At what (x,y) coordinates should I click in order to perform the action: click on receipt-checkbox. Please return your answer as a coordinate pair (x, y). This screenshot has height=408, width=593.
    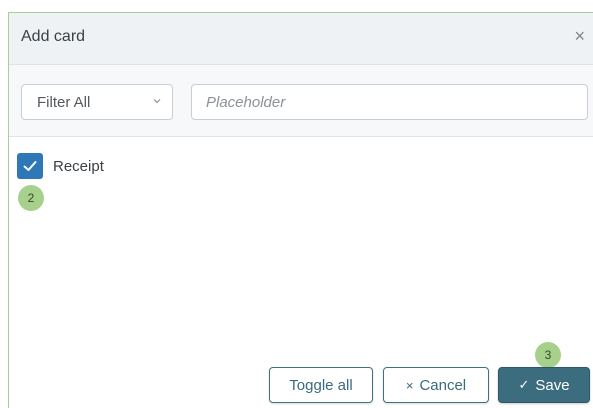
    Looking at the image, I should click on (30, 166).